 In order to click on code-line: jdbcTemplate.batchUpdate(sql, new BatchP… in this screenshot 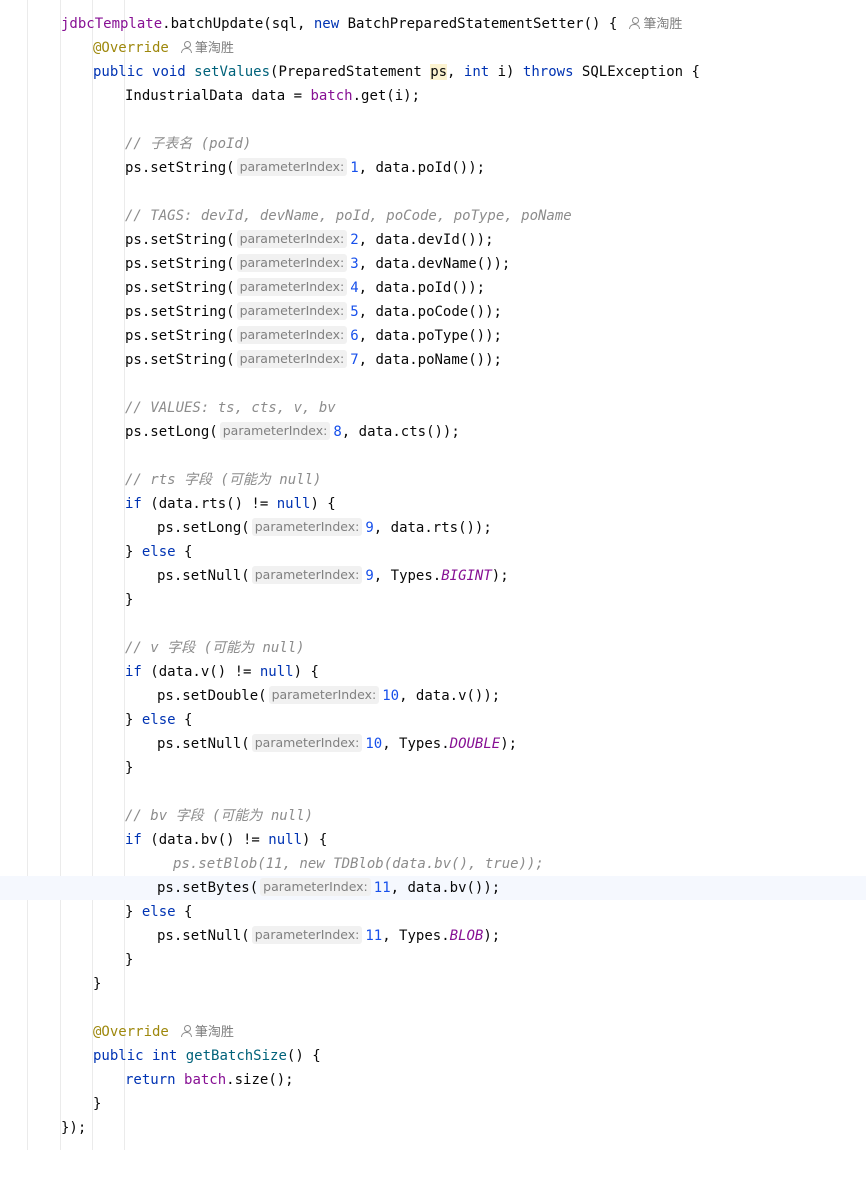, I will do `click(433, 24)`.